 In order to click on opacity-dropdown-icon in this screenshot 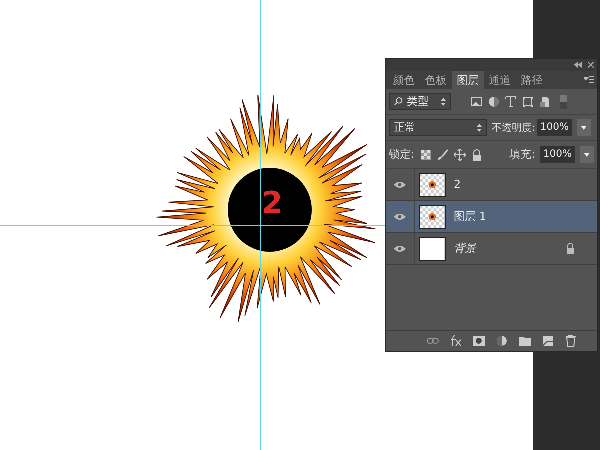, I will do `click(583, 127)`.